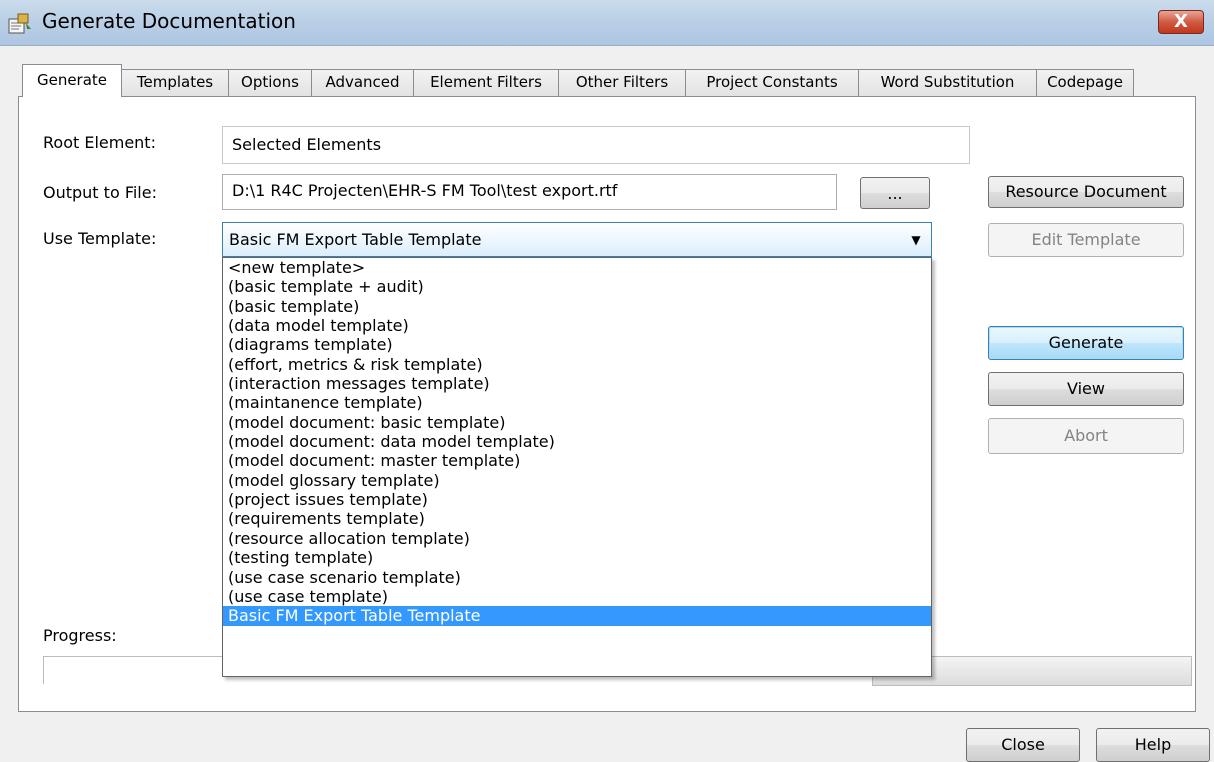 The height and width of the screenshot is (762, 1214). What do you see at coordinates (577, 596) in the screenshot?
I see `template-option: (use case template)` at bounding box center [577, 596].